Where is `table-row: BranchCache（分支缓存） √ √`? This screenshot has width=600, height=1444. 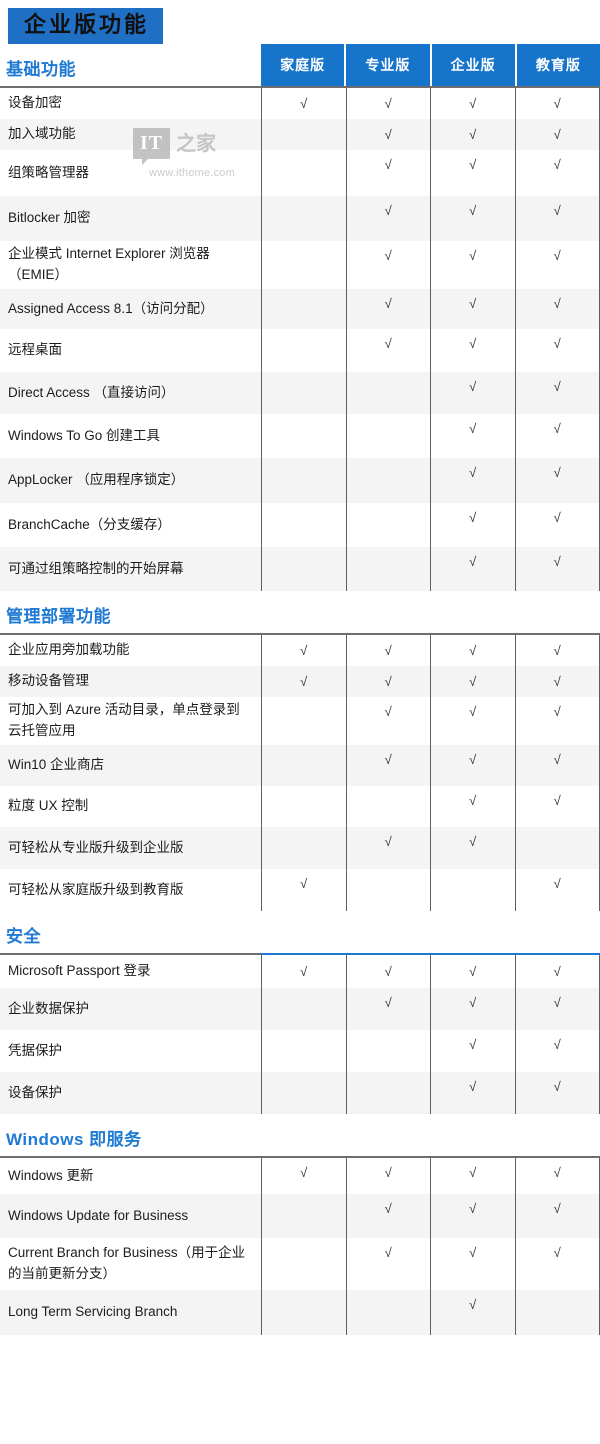
table-row: BranchCache（分支缓存） √ √ is located at coordinates (300, 525).